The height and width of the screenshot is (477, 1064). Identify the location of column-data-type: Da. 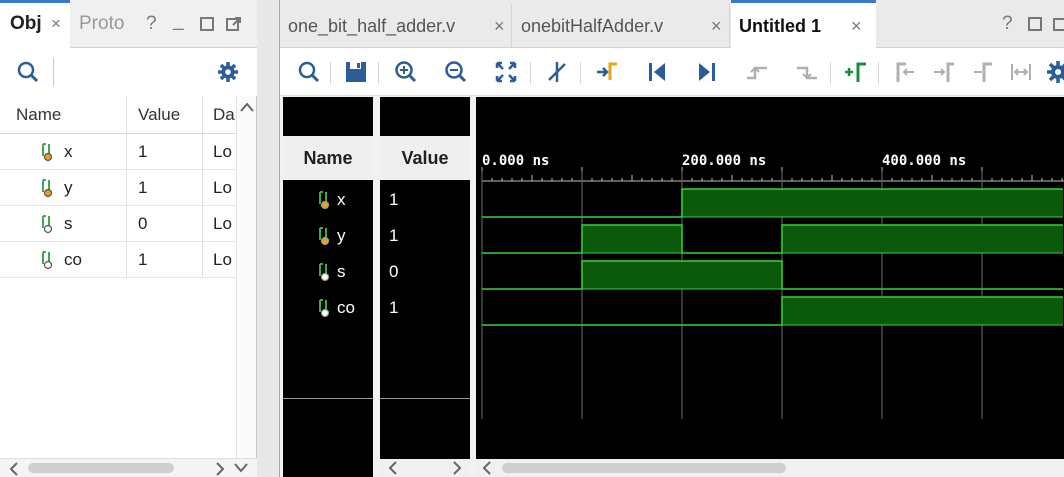
(224, 115).